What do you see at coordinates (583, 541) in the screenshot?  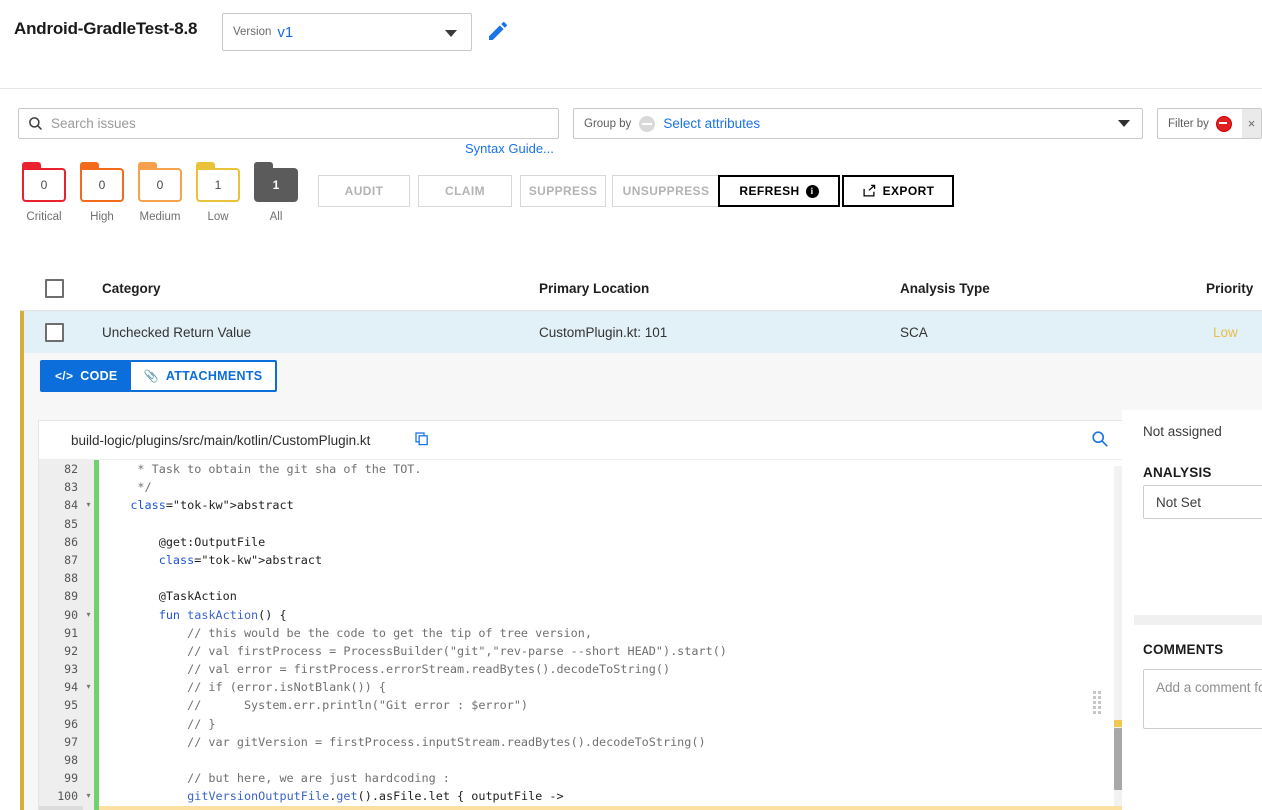 I see `code-line: 86 @get:OutputFile` at bounding box center [583, 541].